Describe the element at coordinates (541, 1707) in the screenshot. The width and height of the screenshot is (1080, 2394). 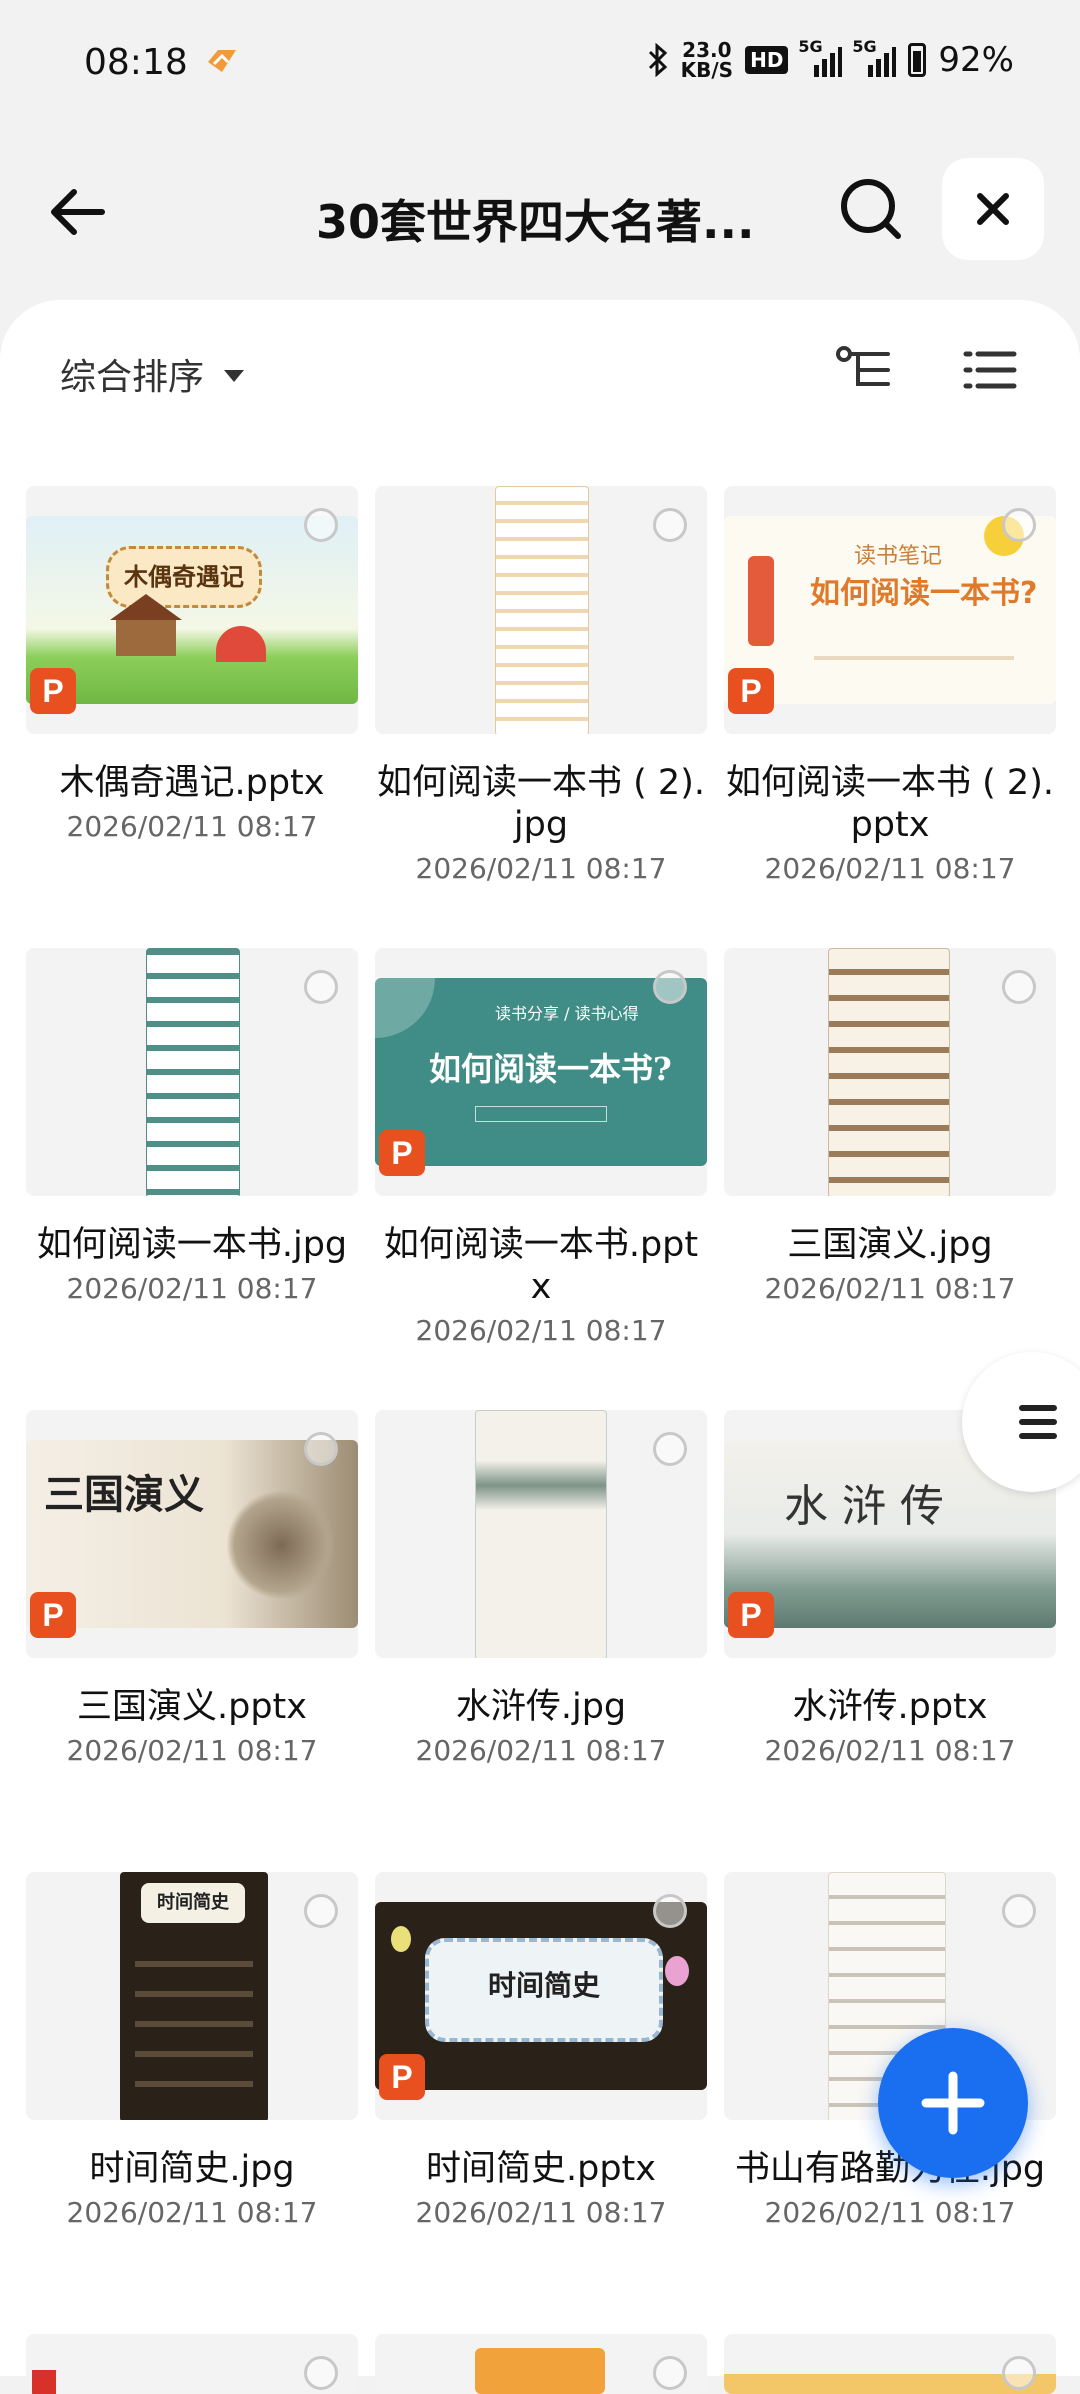
I see `file-name: 水浒传.jpg` at that location.